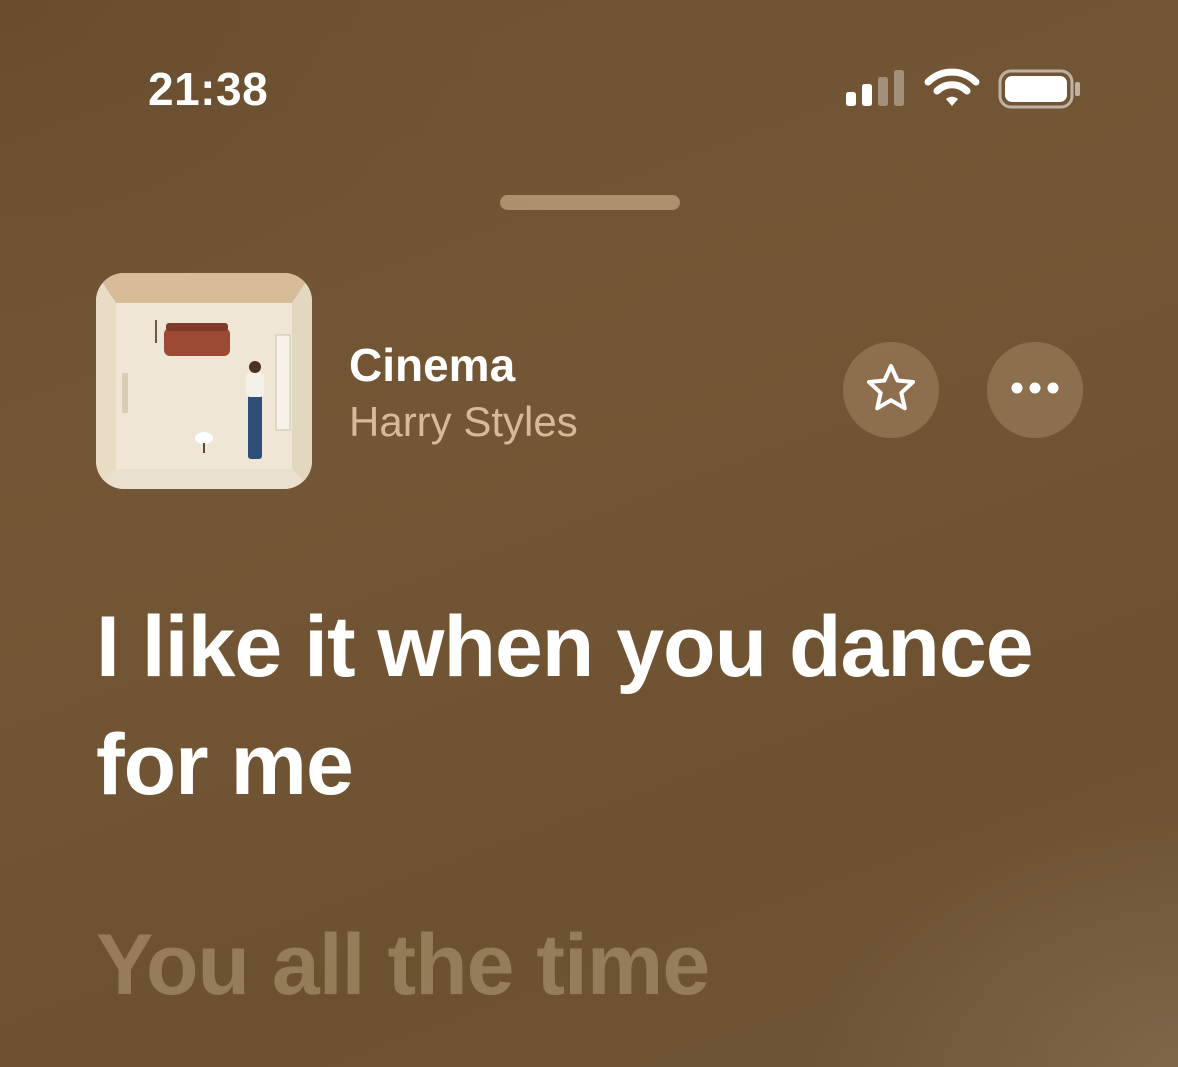 This screenshot has height=1067, width=1178. I want to click on song-title: Cinema, so click(432, 365).